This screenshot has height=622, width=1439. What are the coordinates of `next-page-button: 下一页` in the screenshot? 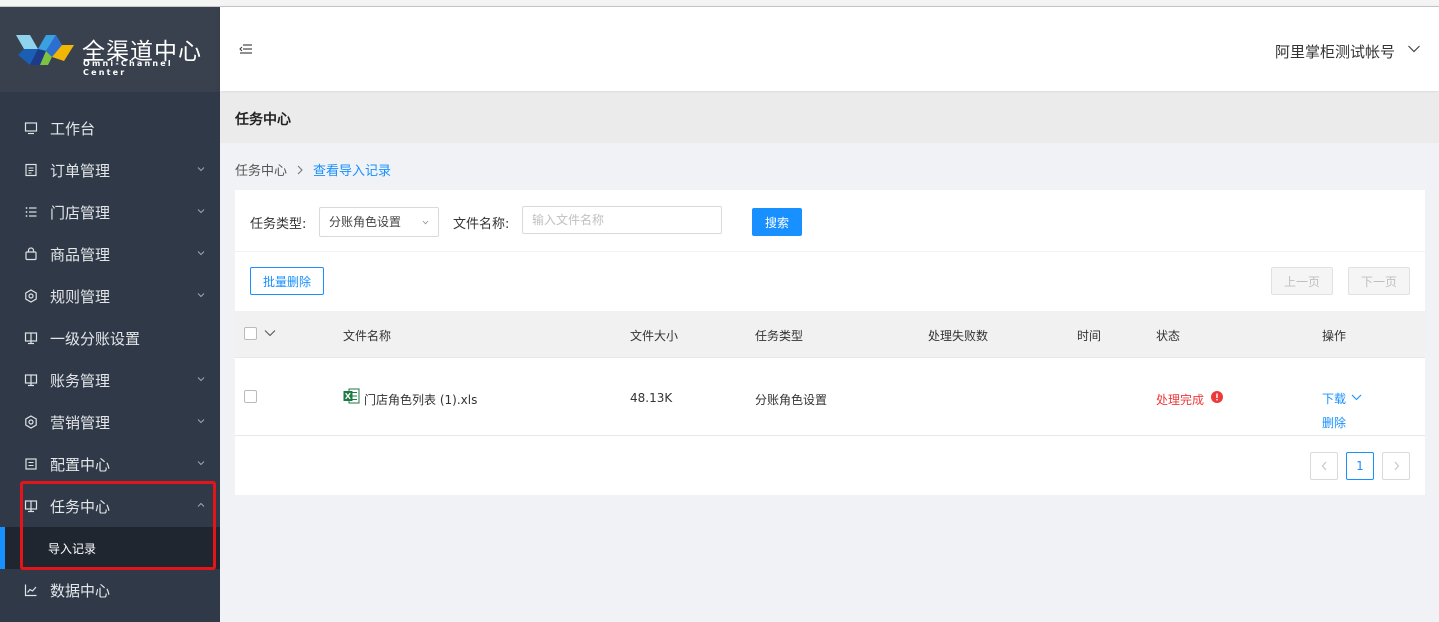 It's located at (1379, 281).